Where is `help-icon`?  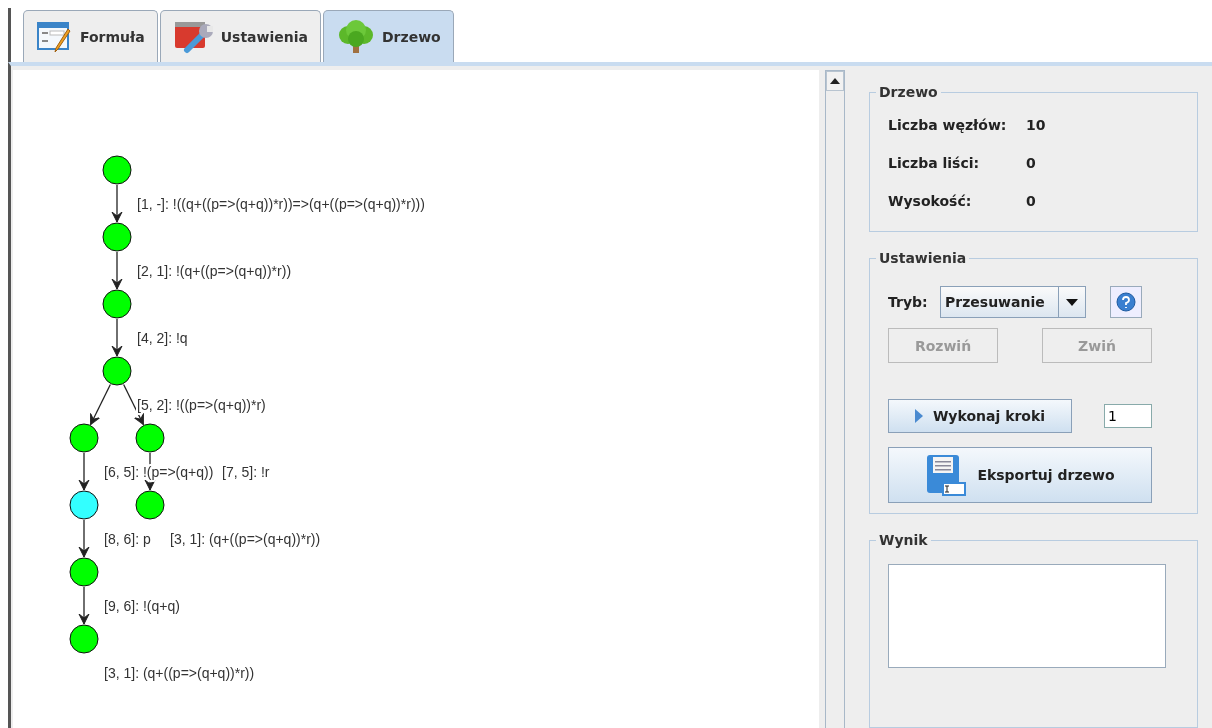 help-icon is located at coordinates (1126, 302).